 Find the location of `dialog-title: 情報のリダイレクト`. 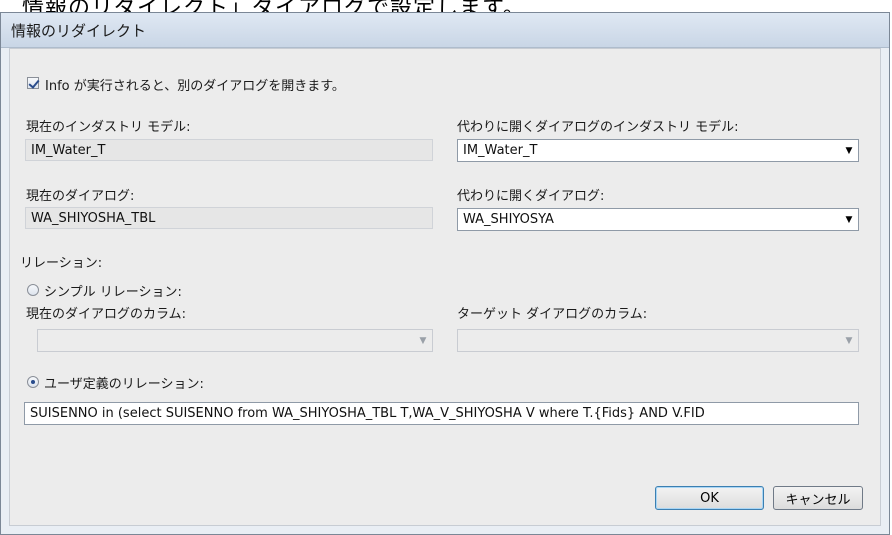

dialog-title: 情報のリダイレクト is located at coordinates (79, 31).